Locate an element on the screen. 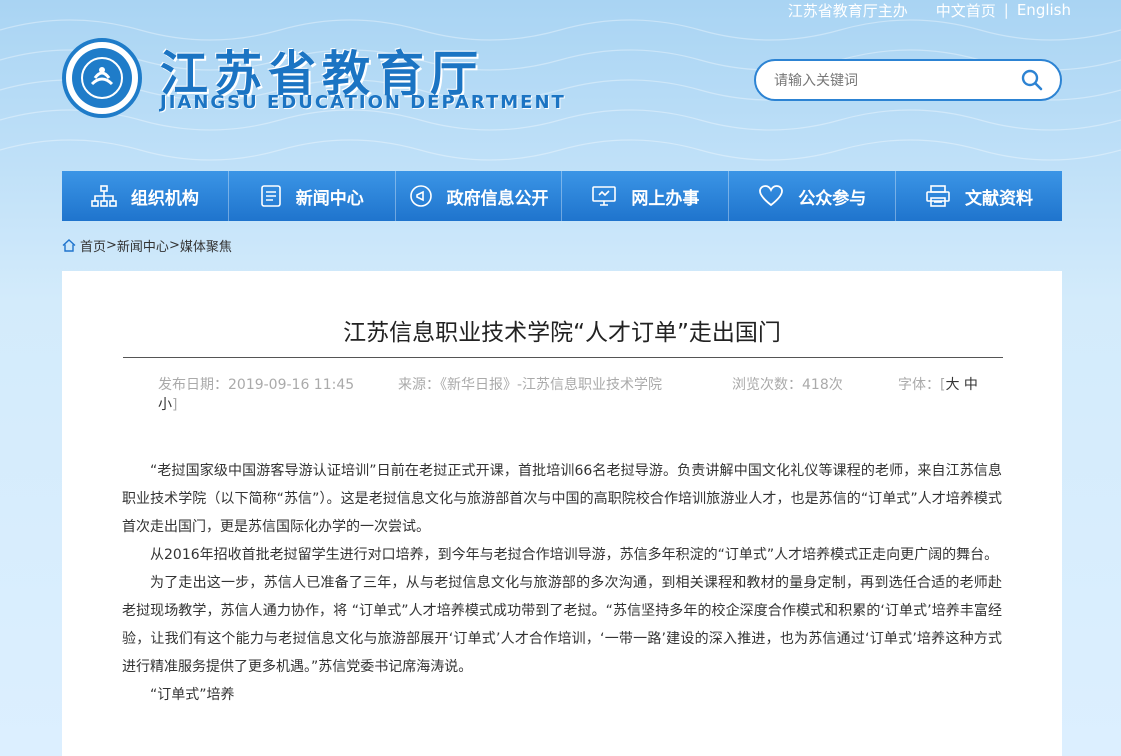  article-source: 来源：《新华日报》-江苏信息职业技术学院 is located at coordinates (565, 385).